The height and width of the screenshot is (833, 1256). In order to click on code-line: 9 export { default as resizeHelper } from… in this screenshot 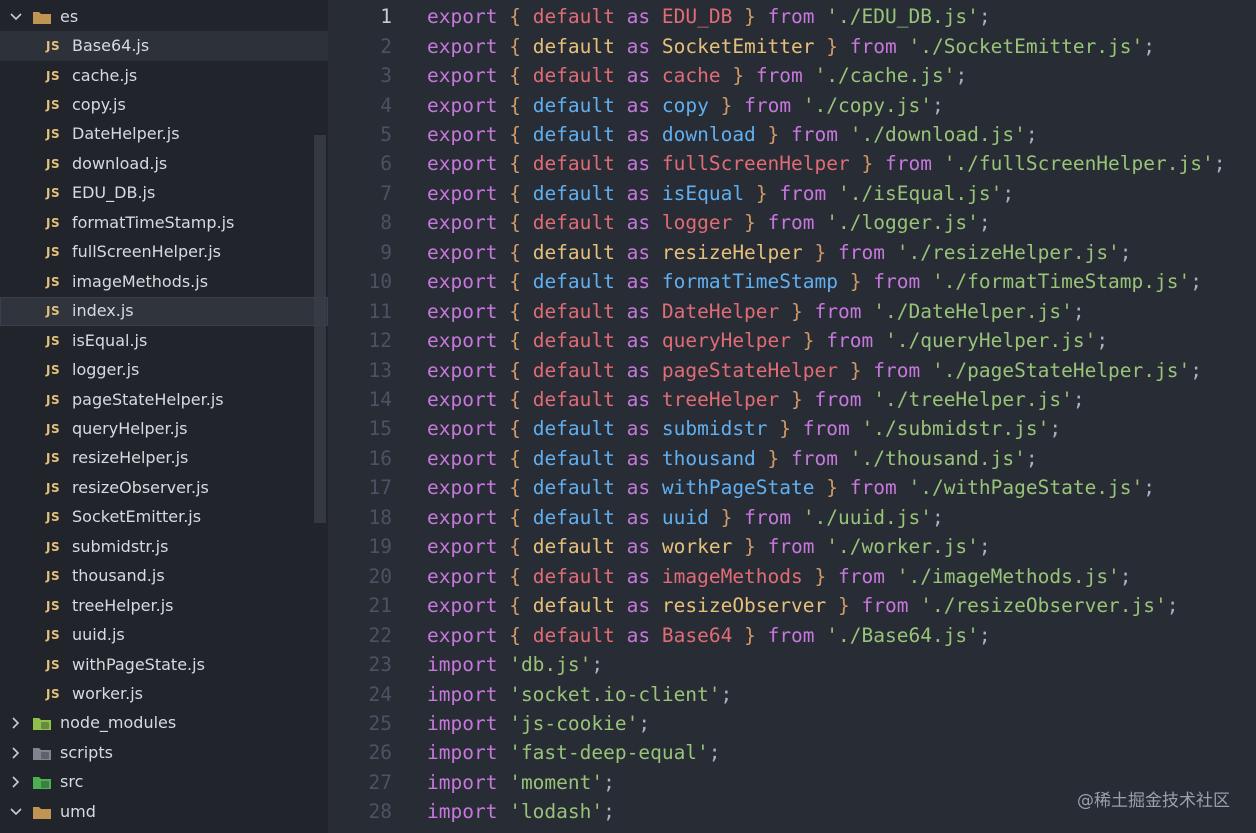, I will do `click(792, 252)`.